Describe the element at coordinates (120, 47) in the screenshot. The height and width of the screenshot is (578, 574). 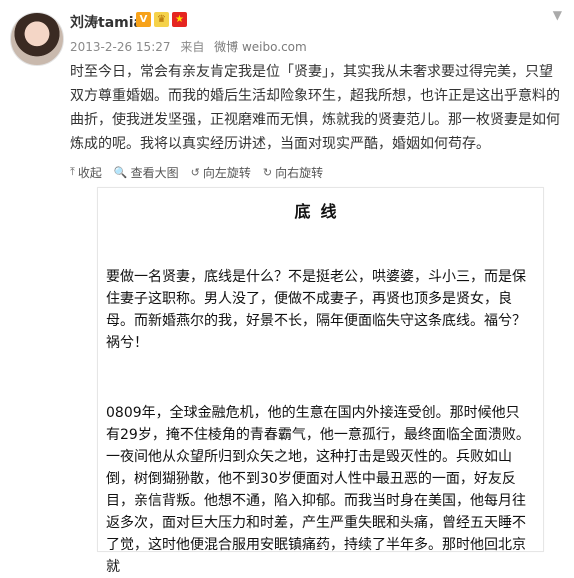
I see `post-date: 2013-2-26 15:27` at that location.